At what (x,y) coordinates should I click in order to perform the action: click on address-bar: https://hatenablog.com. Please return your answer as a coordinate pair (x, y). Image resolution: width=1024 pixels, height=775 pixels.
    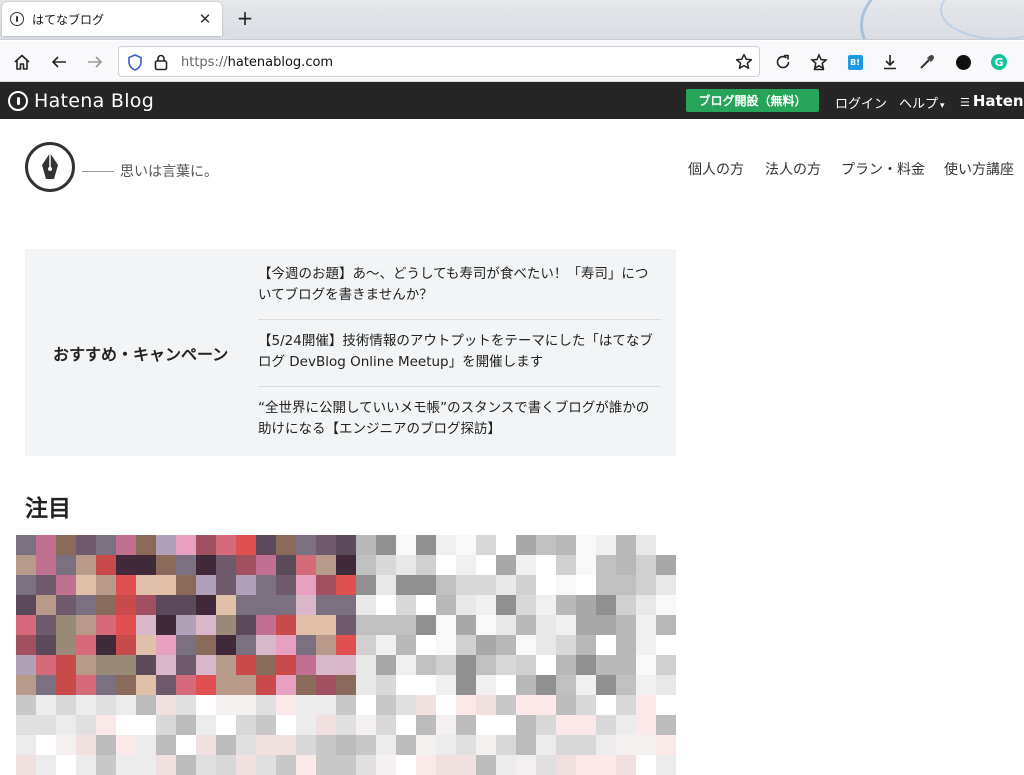
    Looking at the image, I should click on (439, 61).